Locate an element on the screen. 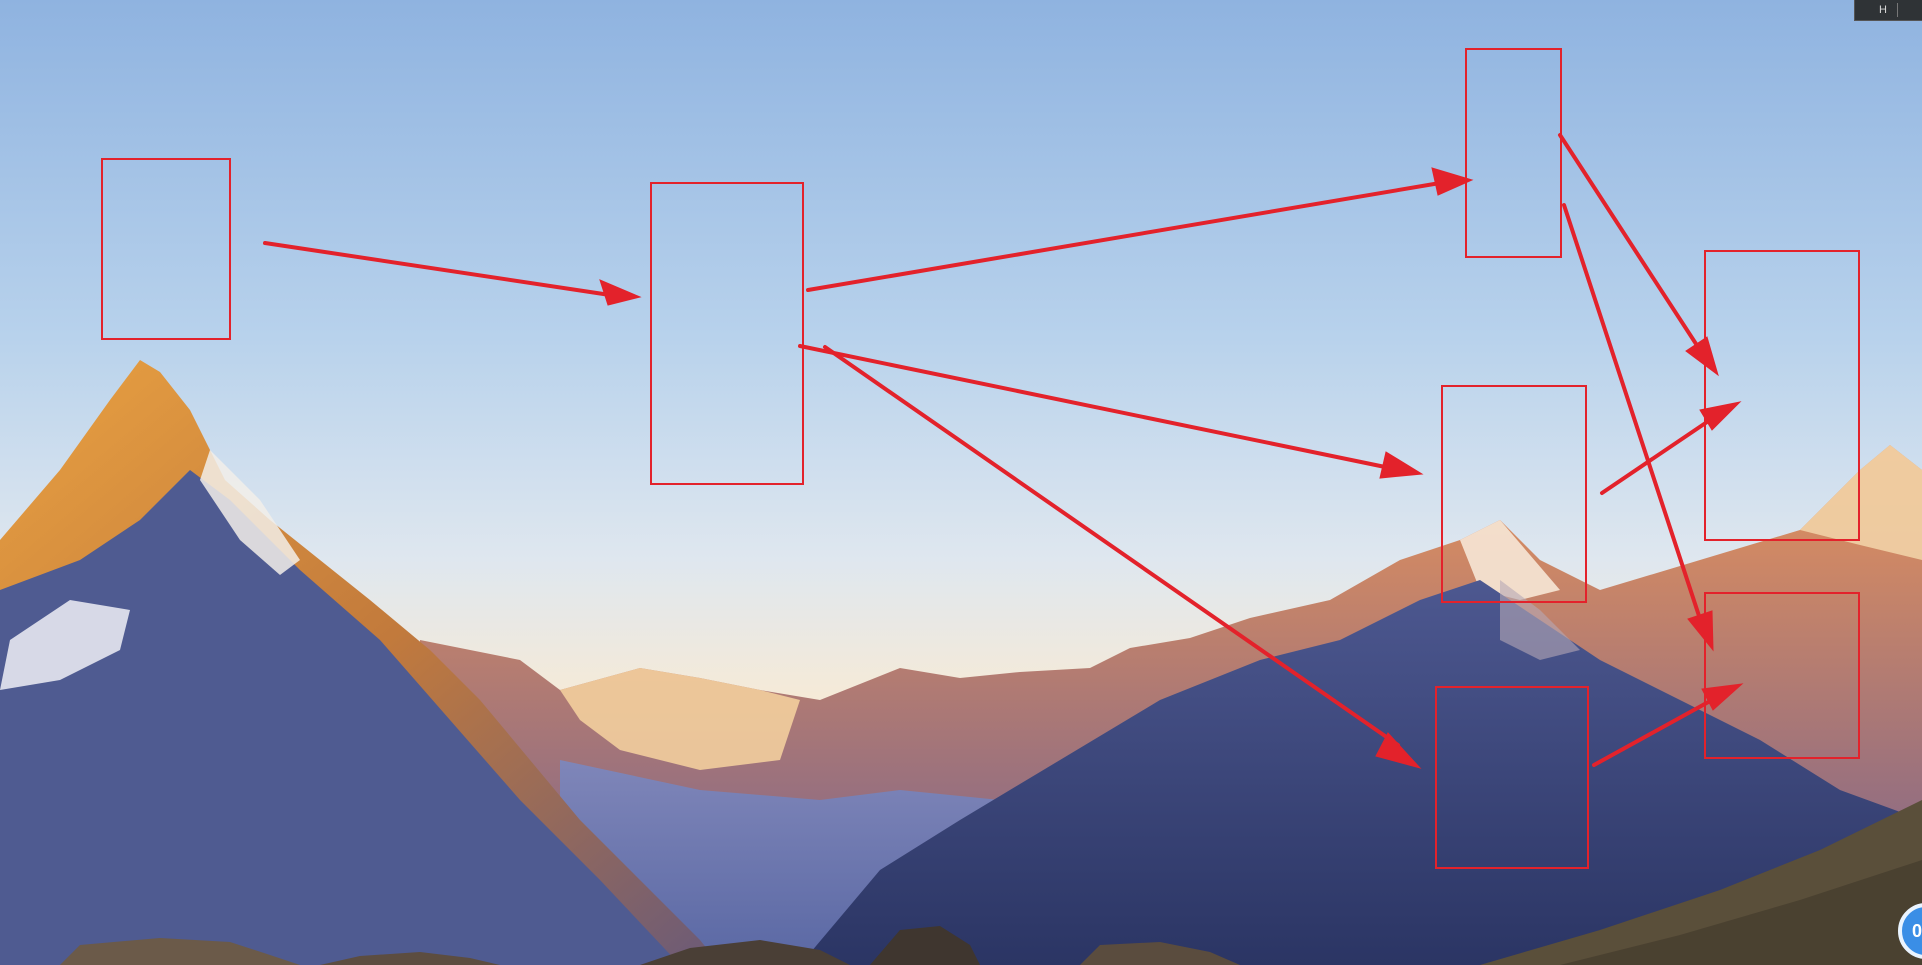 This screenshot has width=1922, height=965. corner-tab-label: H is located at coordinates (1883, 10).